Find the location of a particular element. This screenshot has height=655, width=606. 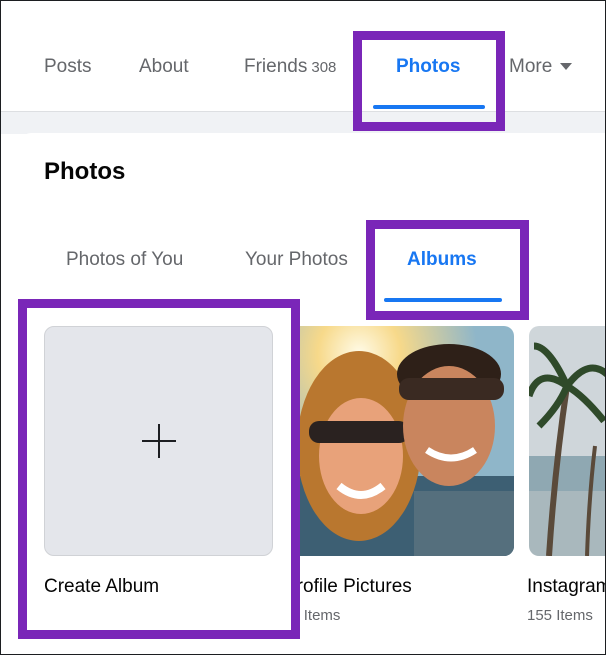

tab-more-label: More is located at coordinates (531, 66).